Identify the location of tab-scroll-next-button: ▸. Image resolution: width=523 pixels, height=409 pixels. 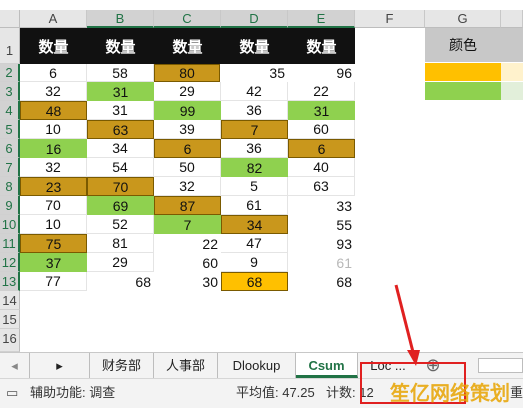
(60, 365).